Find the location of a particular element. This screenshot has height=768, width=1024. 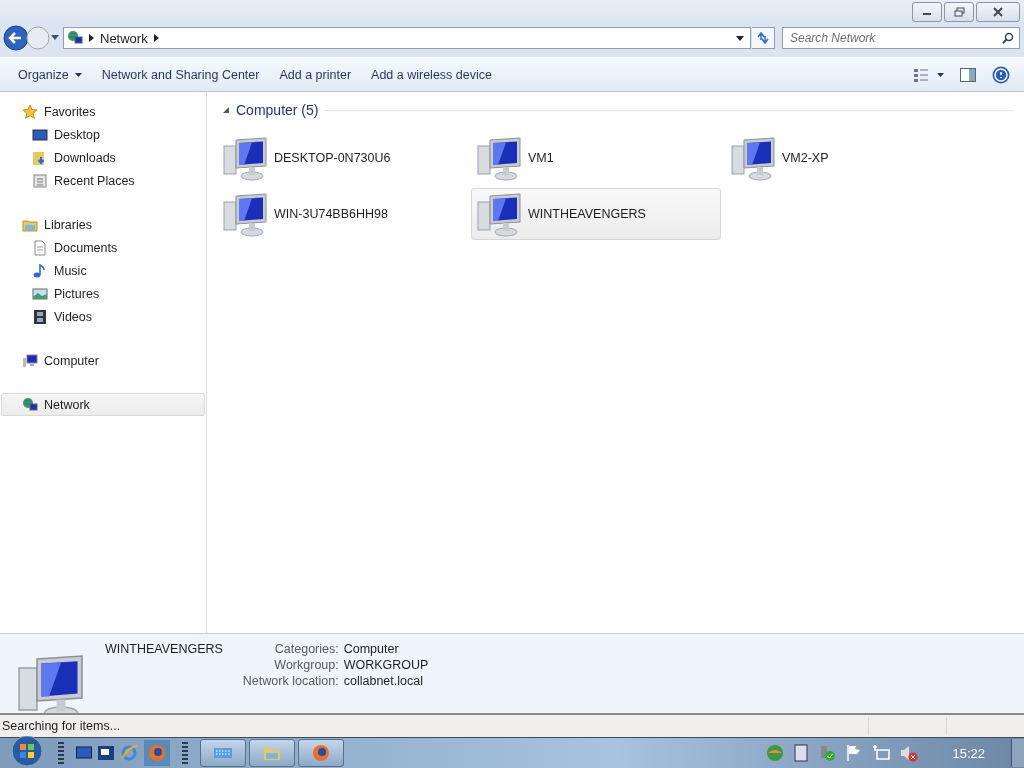

nav-item: Desktop is located at coordinates (103, 134).